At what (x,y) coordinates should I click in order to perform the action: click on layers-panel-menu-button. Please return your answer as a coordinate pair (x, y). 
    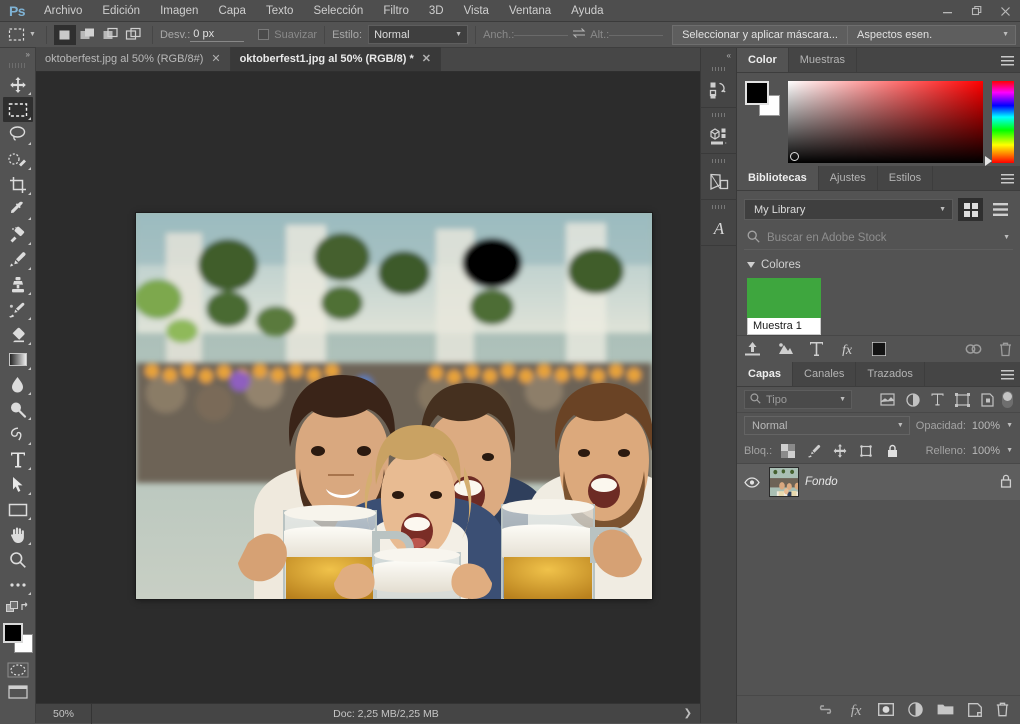
    Looking at the image, I should click on (1007, 374).